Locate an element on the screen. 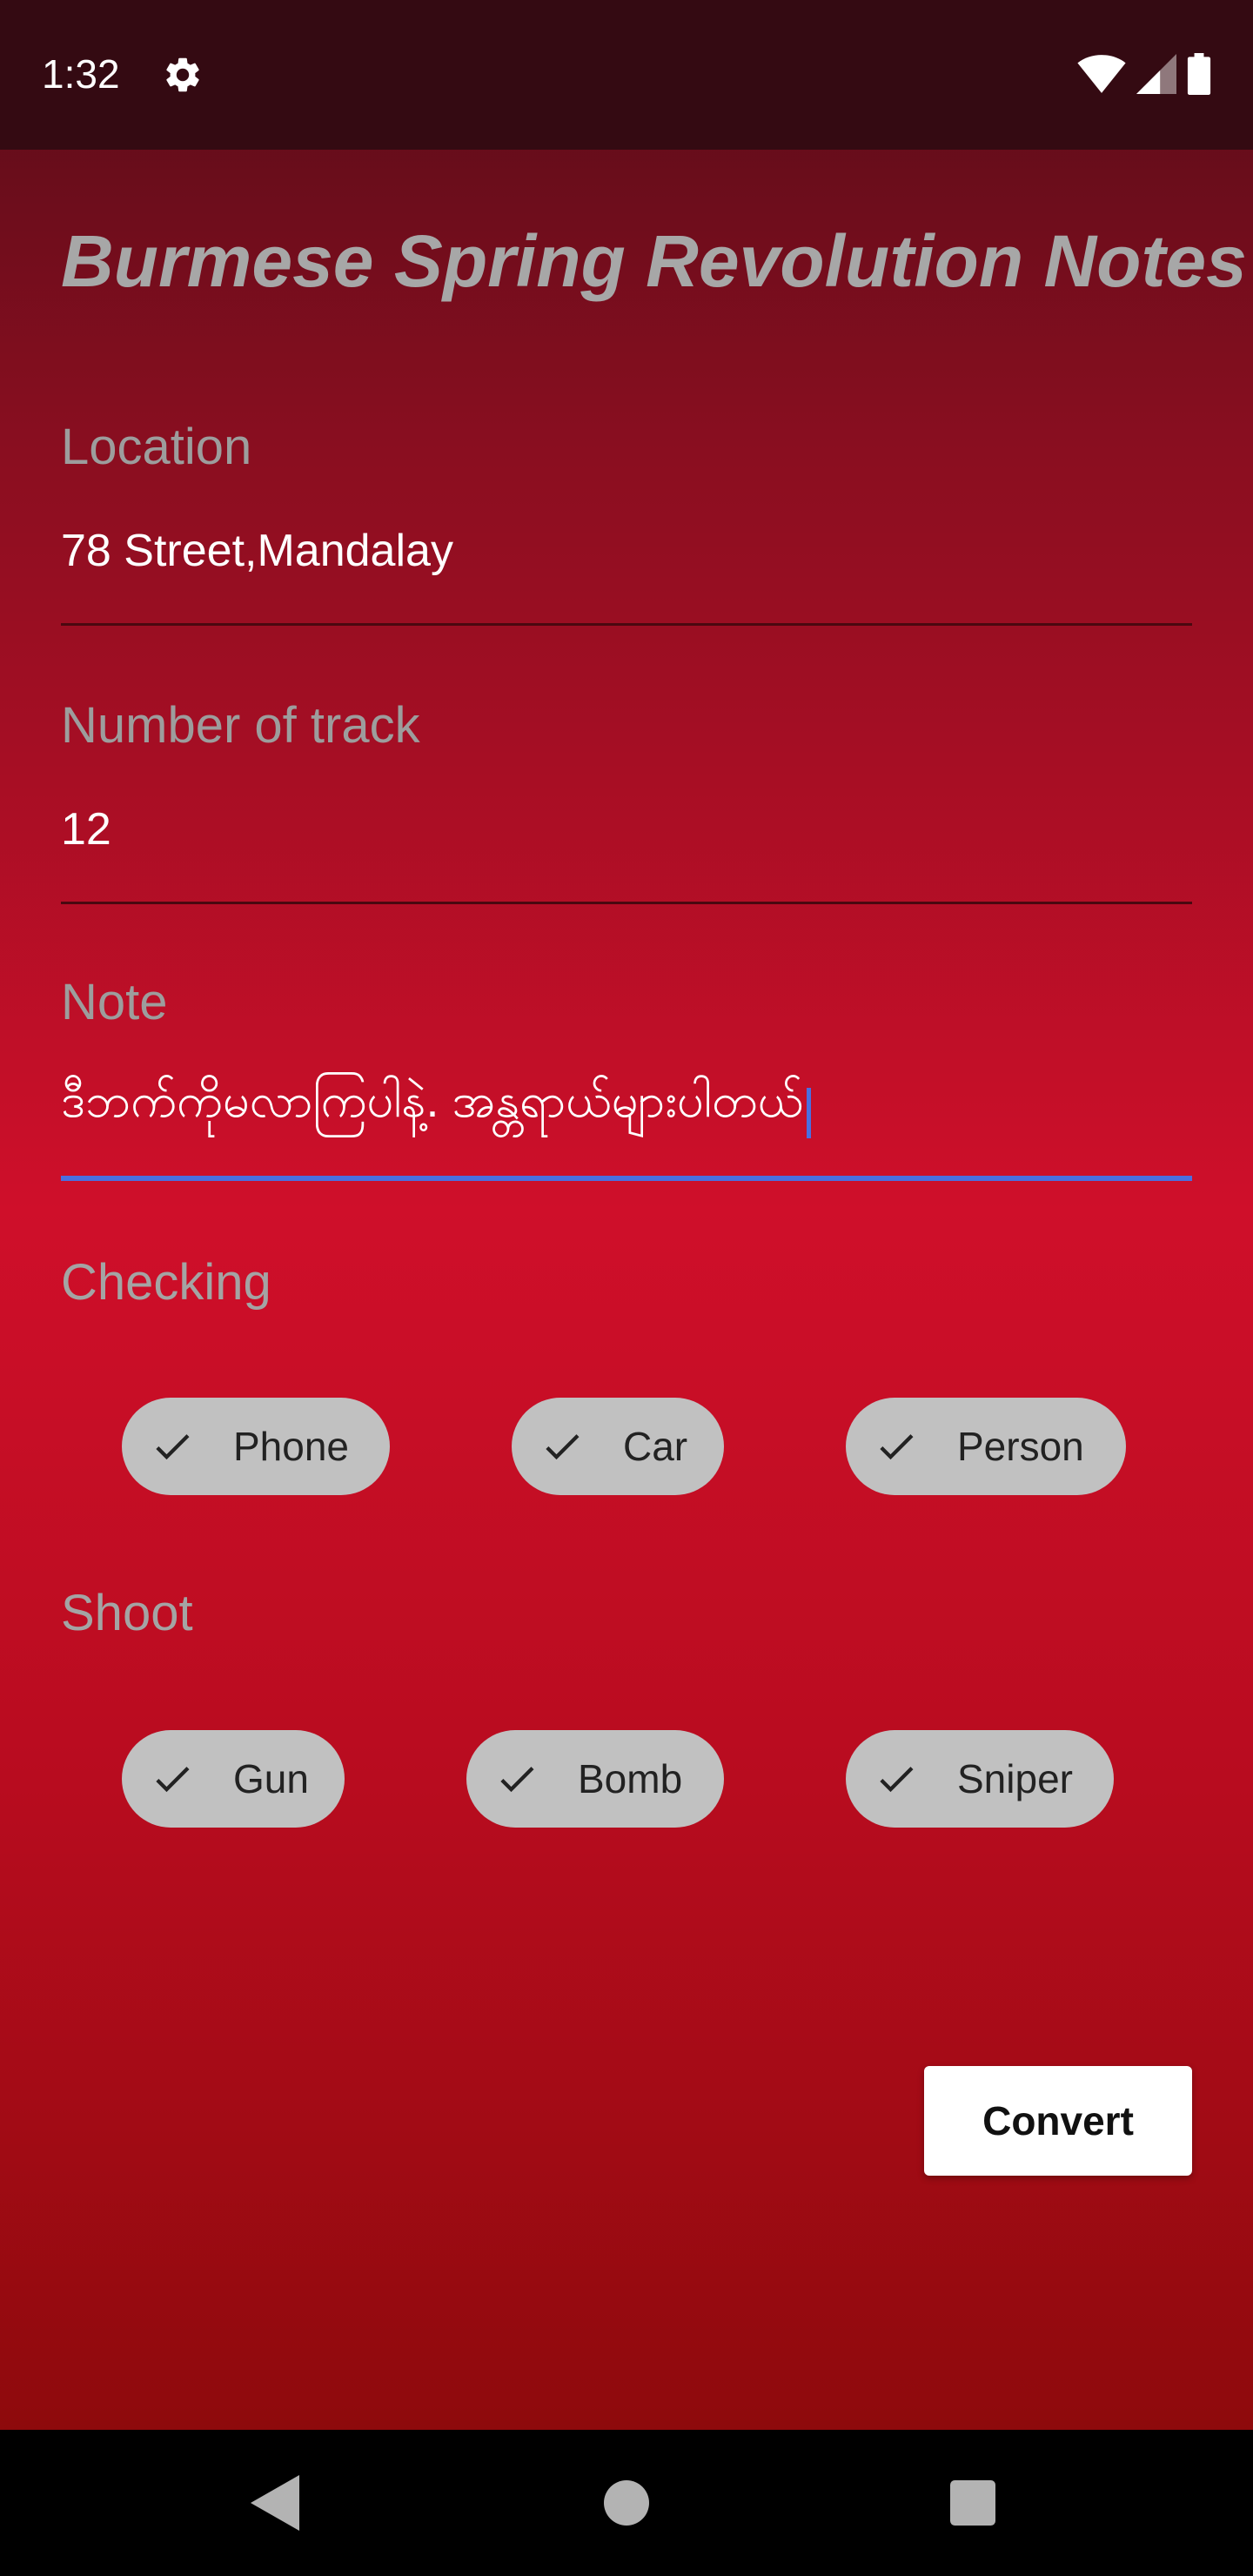 This screenshot has width=1253, height=2576. chip-person: Person is located at coordinates (986, 1447).